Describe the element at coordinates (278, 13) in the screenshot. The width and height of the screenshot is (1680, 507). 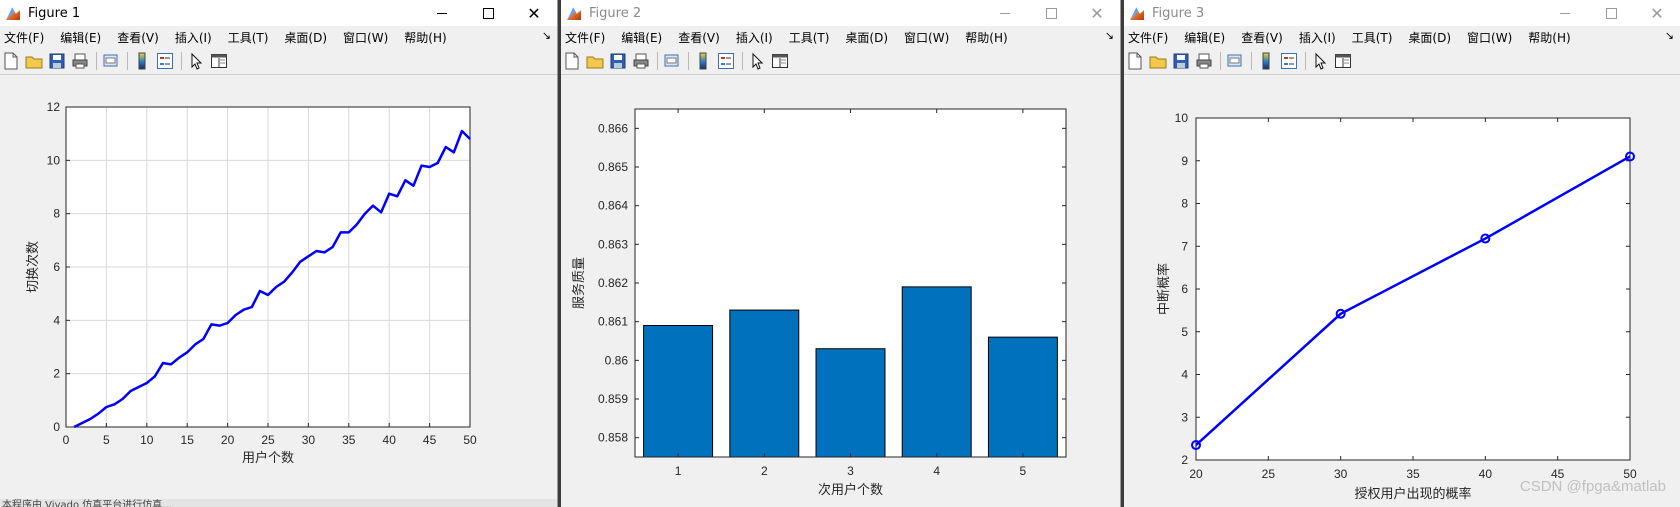
I see `title-bar: Figure 1 ✕` at that location.